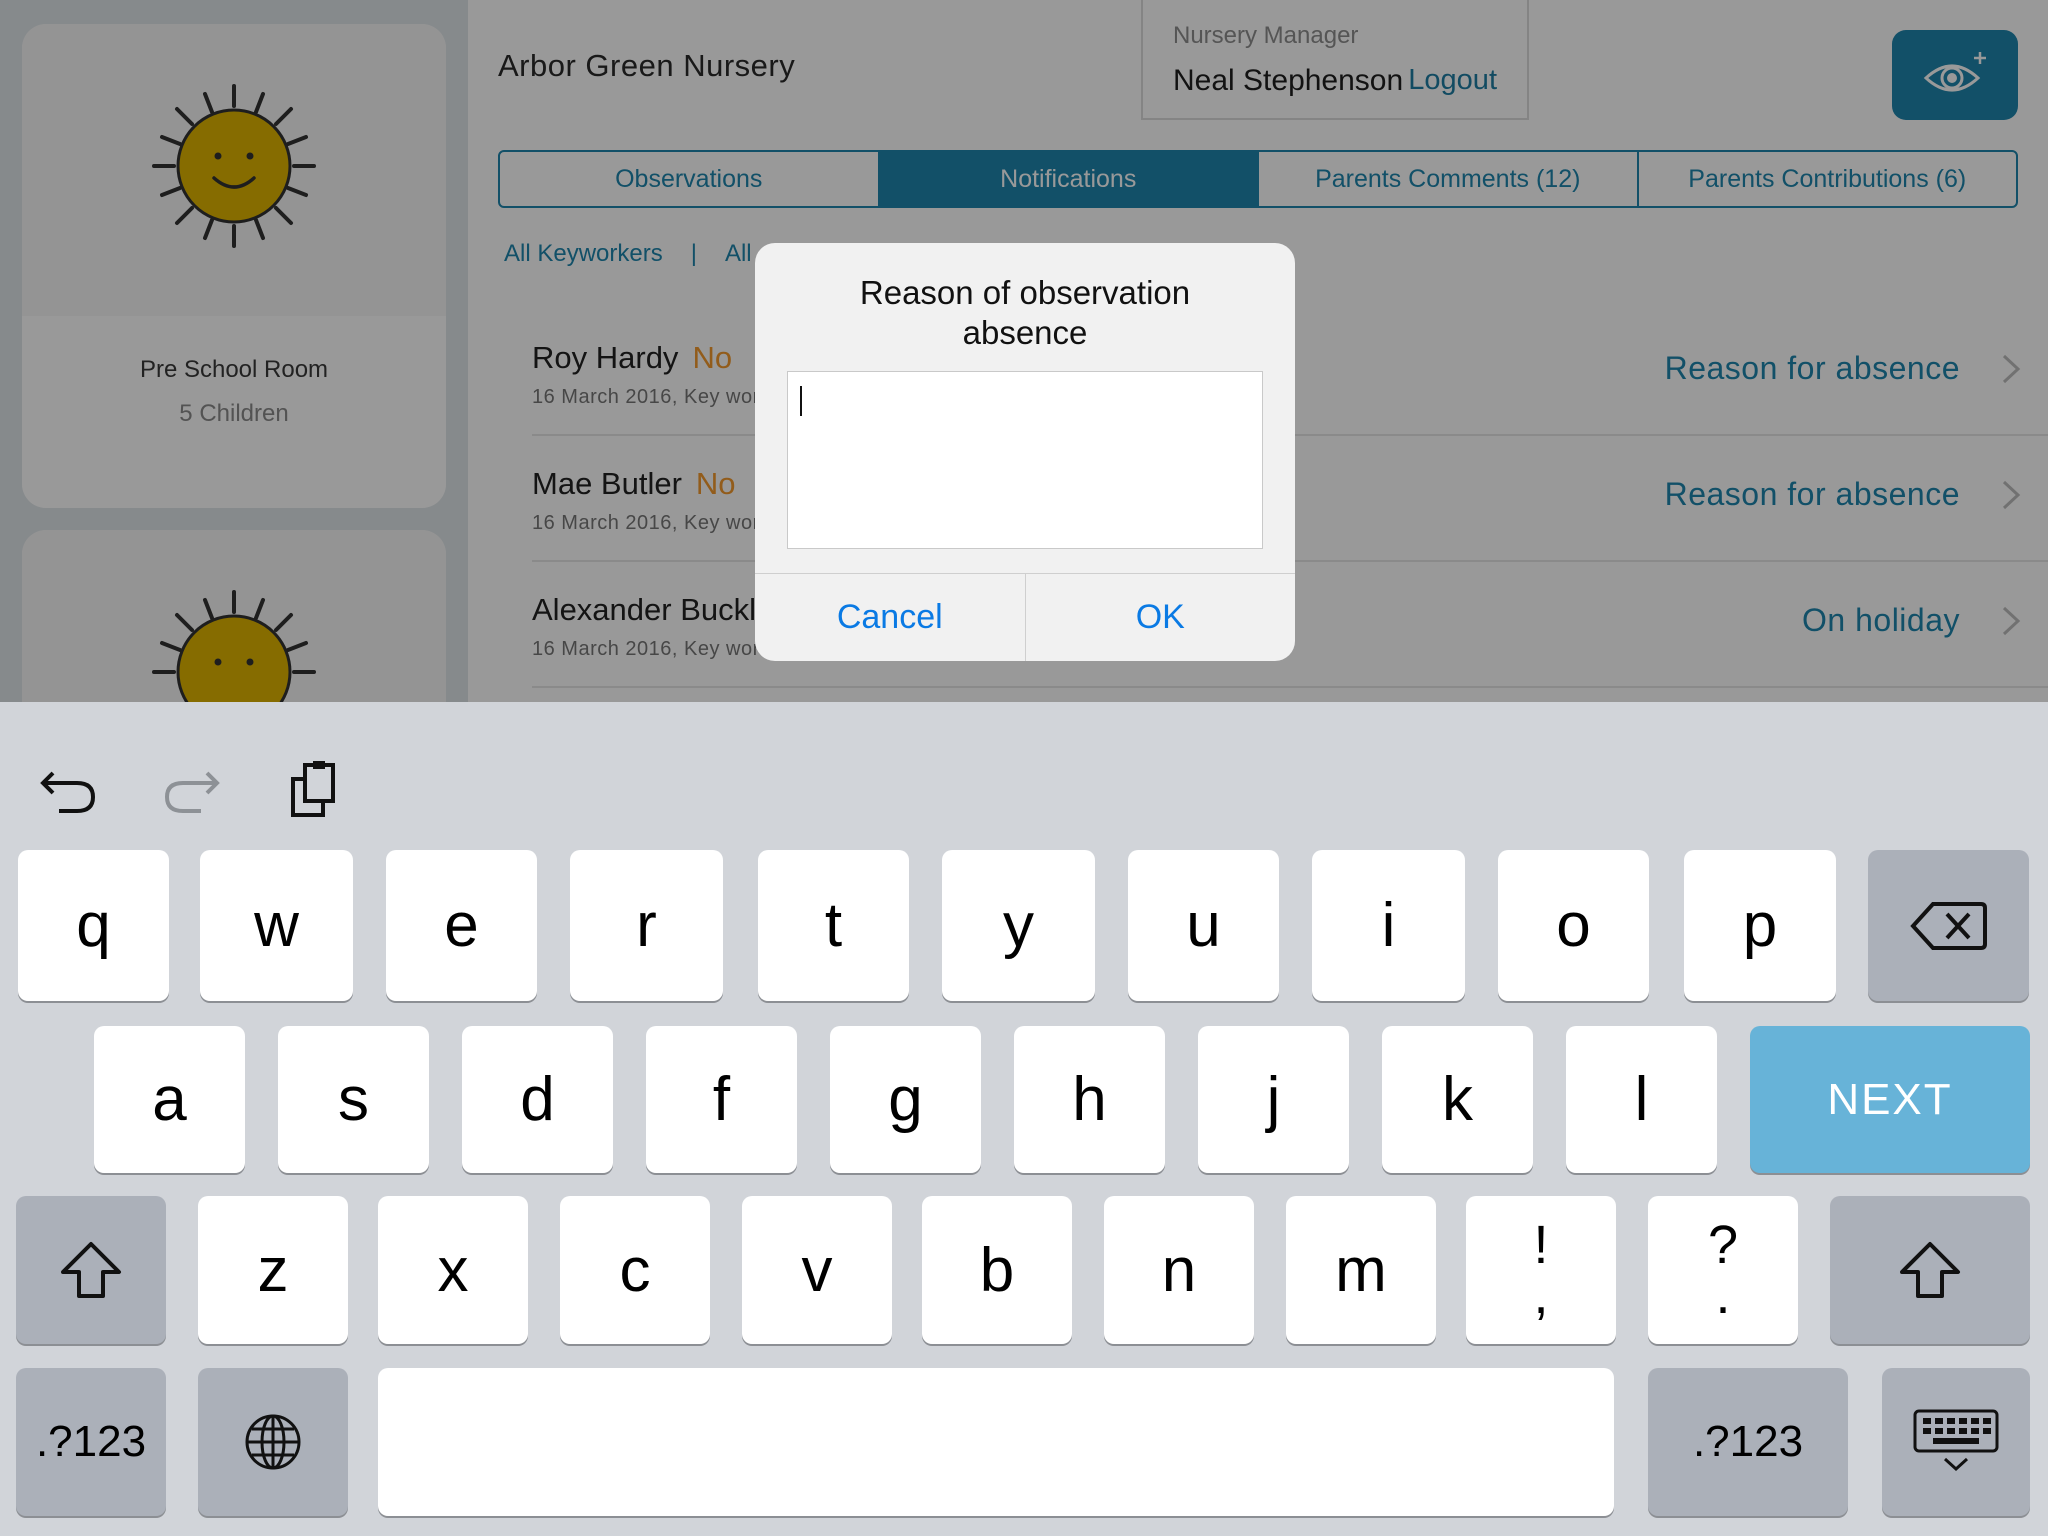  Describe the element at coordinates (1179, 1270) in the screenshot. I see `key-n: n` at that location.